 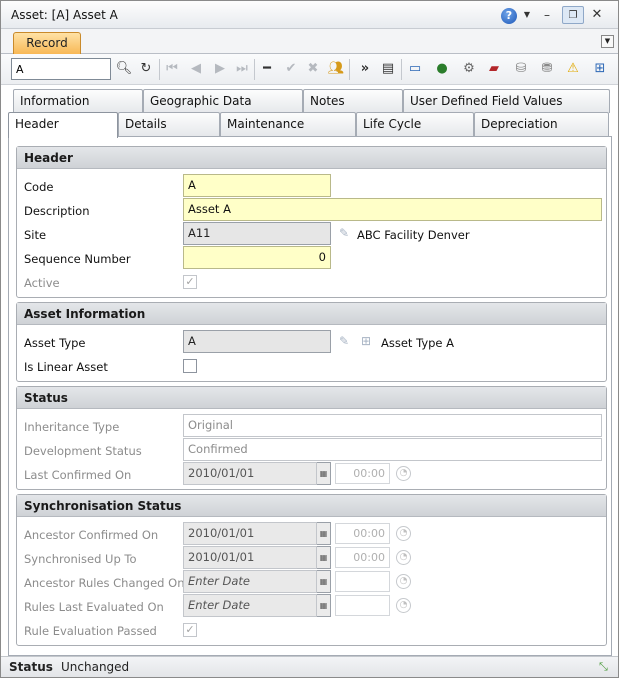 What do you see at coordinates (547, 69) in the screenshot?
I see `database-icon: ⛃` at bounding box center [547, 69].